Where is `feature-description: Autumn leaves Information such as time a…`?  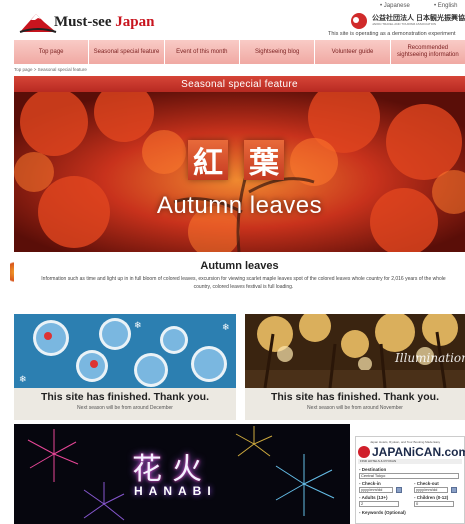 feature-description: Autumn leaves Information such as time a… is located at coordinates (239, 276).